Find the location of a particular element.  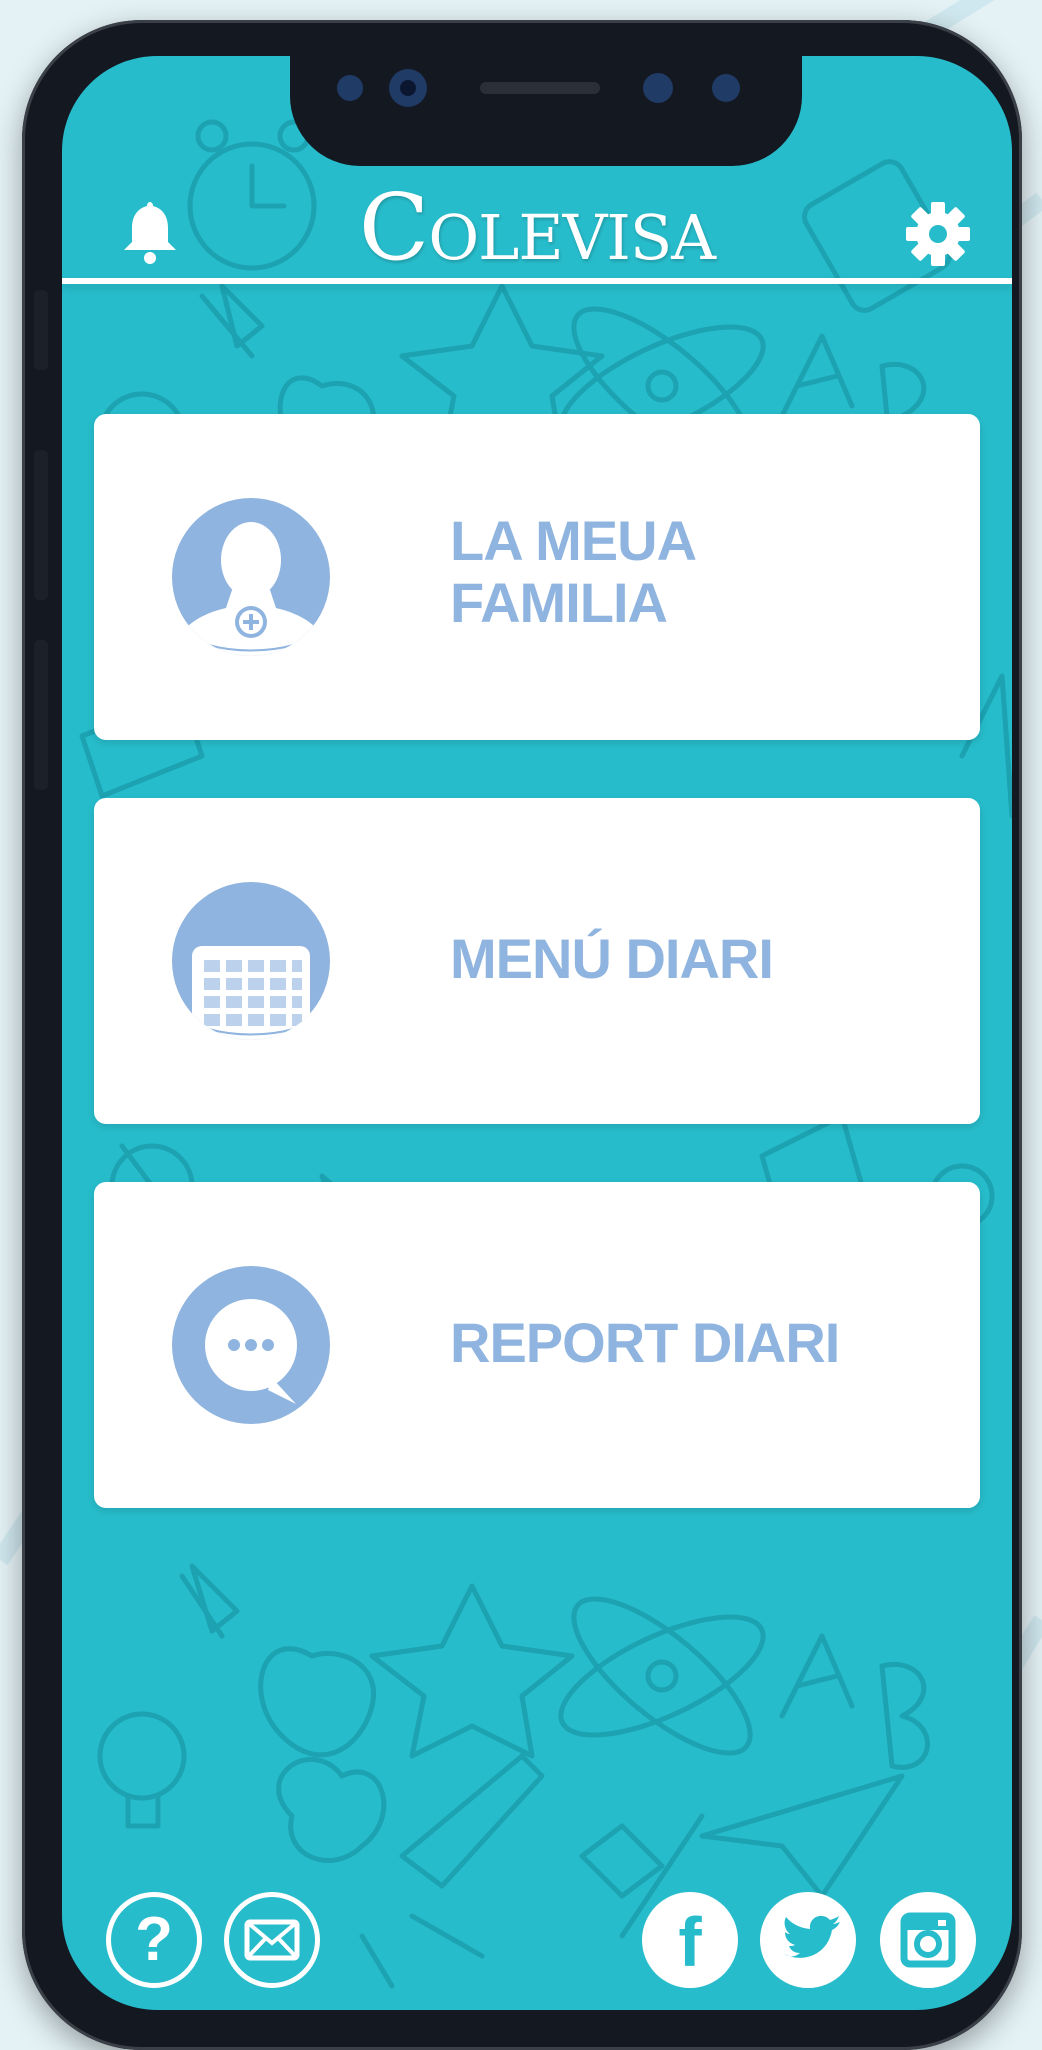

facebook-icon: f is located at coordinates (690, 1940).